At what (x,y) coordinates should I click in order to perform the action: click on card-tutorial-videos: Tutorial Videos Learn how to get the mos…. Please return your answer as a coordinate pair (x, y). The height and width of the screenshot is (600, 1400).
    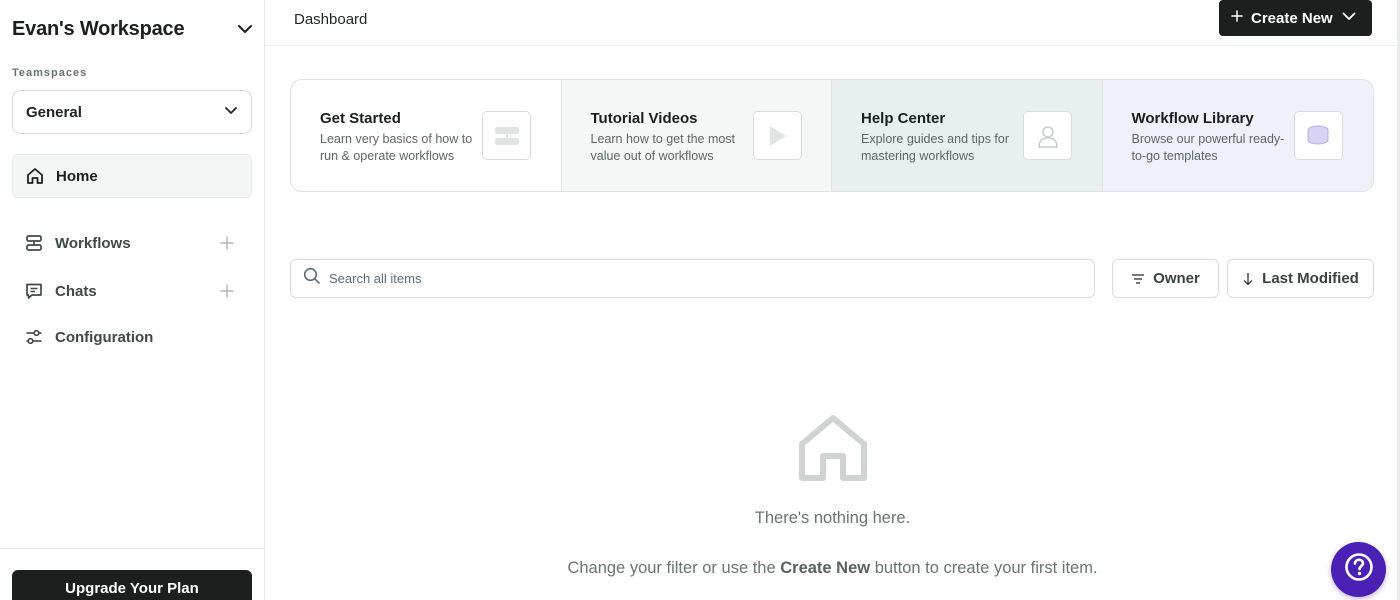
    Looking at the image, I should click on (696, 135).